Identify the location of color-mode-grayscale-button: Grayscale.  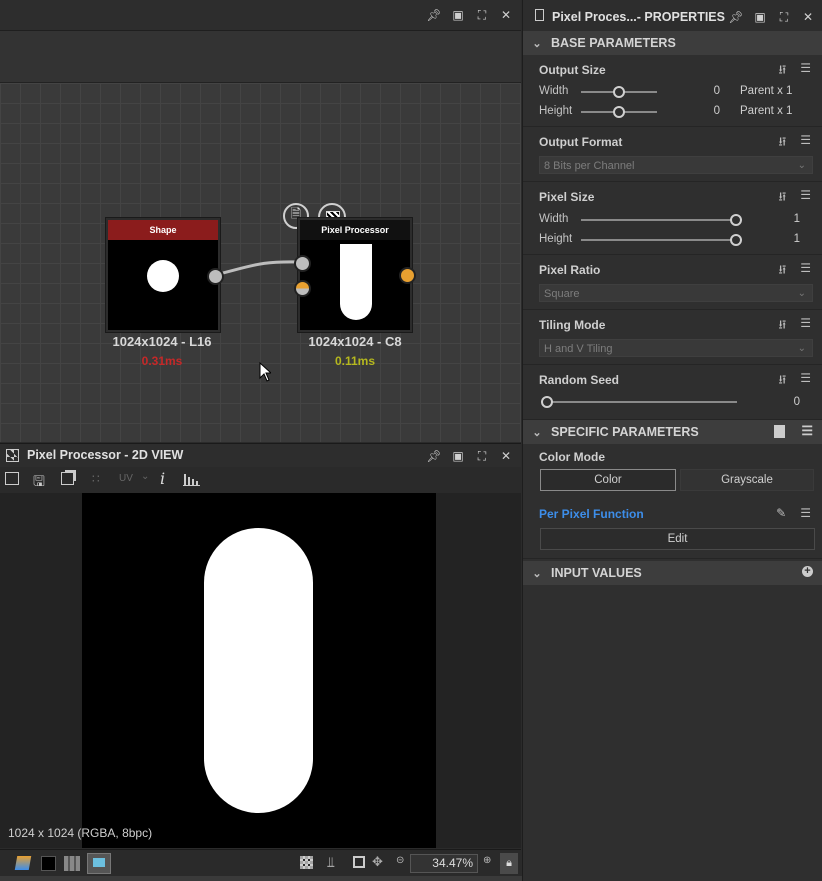
(747, 480).